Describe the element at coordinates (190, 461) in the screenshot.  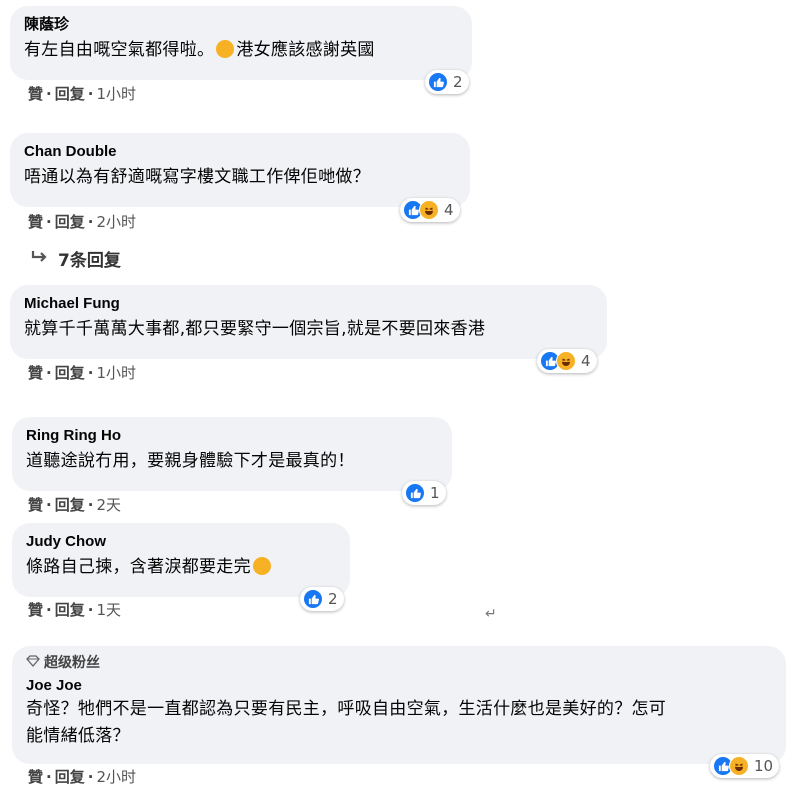
I see `comment-text: 道聽途說冇用，要親身體驗下才是最真的！` at that location.